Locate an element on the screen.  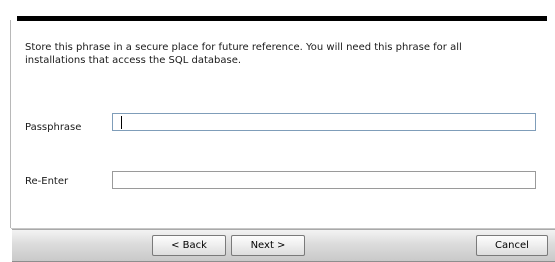
reenter-label: Re-Enter is located at coordinates (47, 181).